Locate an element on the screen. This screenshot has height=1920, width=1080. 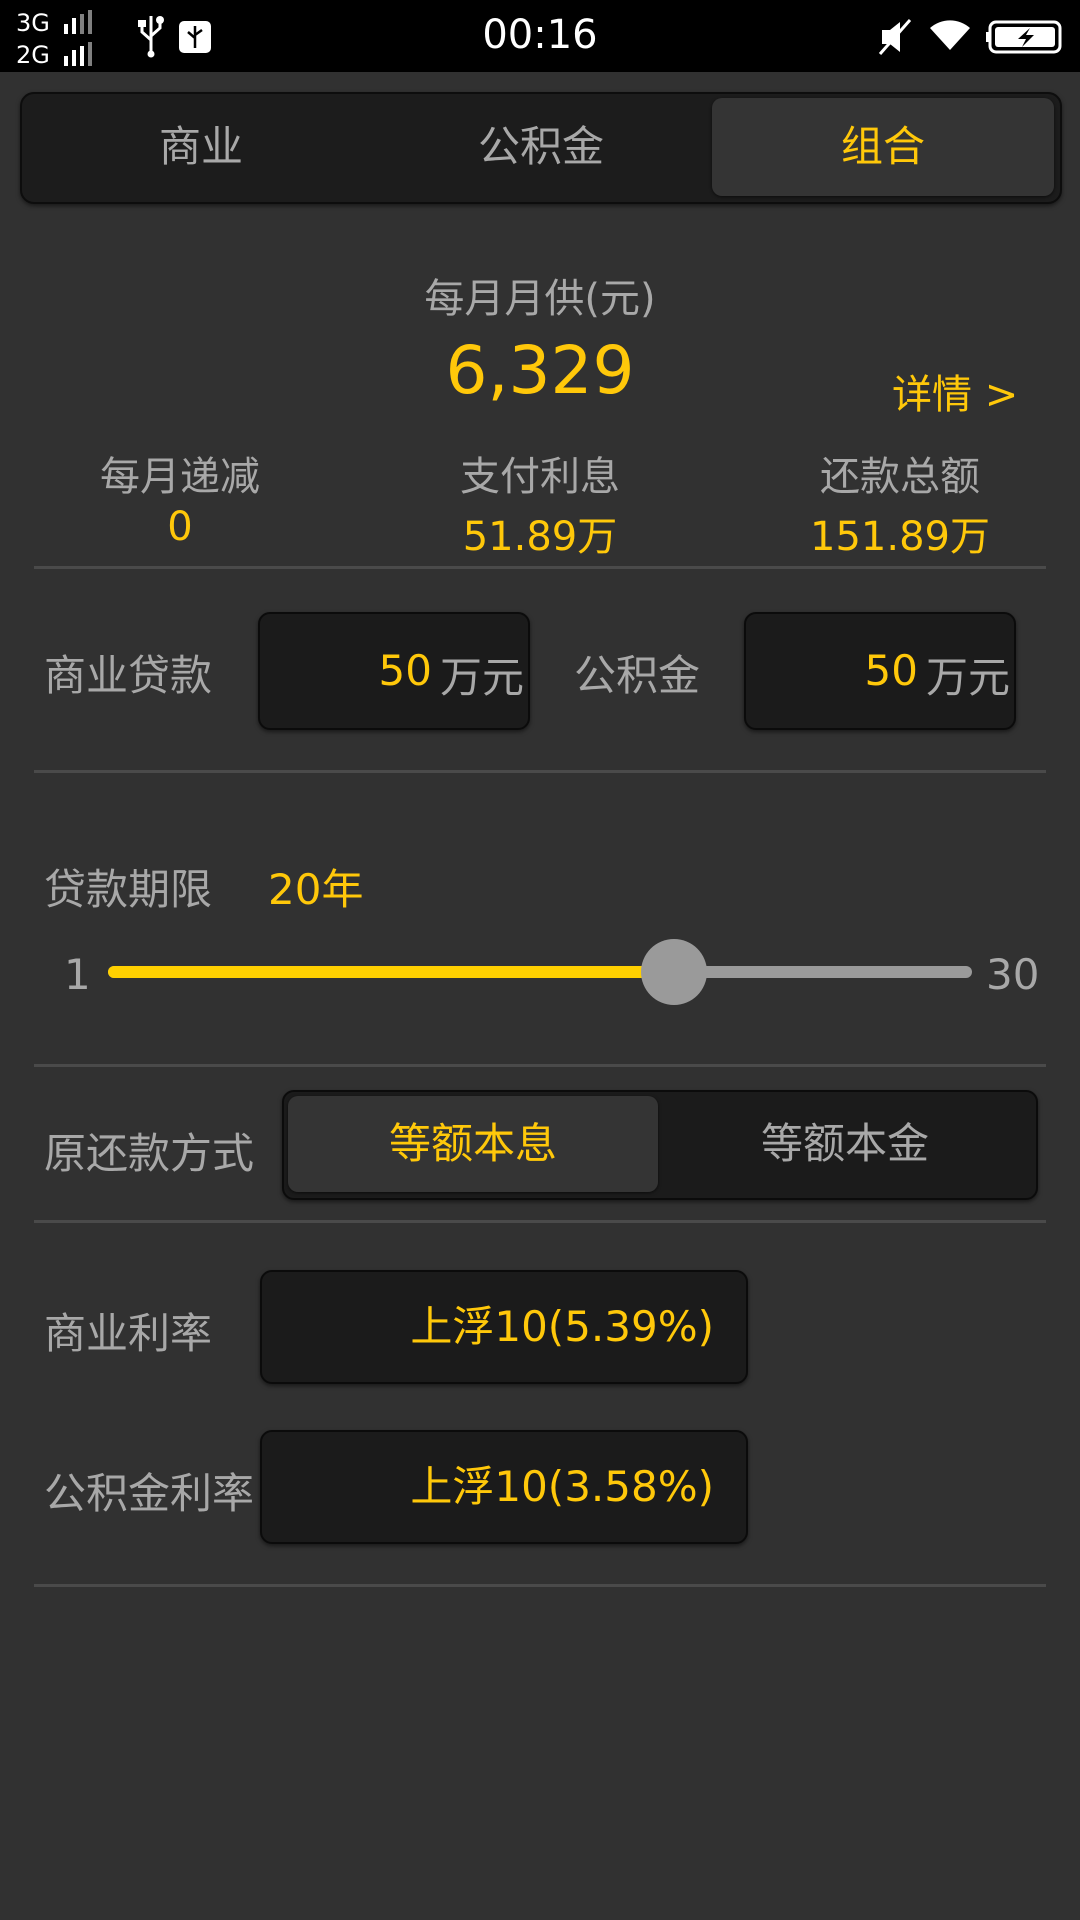
fund-loan-unit: 万元 is located at coordinates (967, 677).